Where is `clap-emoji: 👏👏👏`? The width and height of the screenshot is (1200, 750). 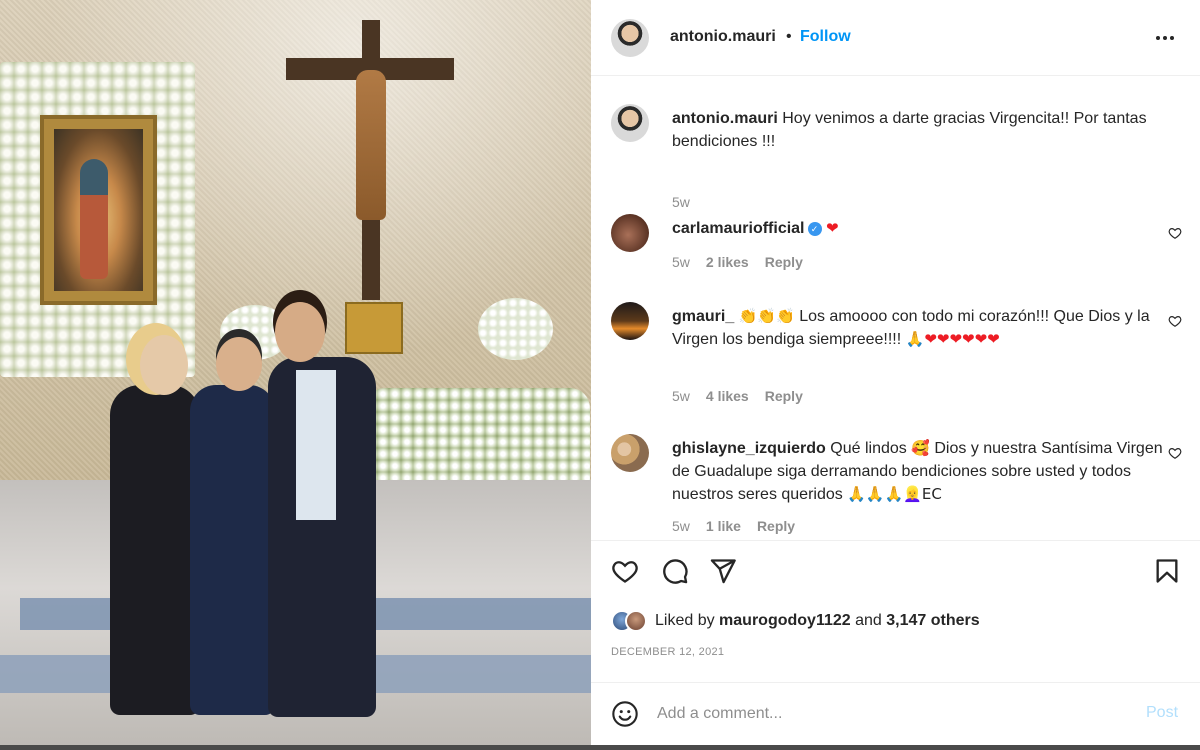 clap-emoji: 👏👏👏 is located at coordinates (766, 316).